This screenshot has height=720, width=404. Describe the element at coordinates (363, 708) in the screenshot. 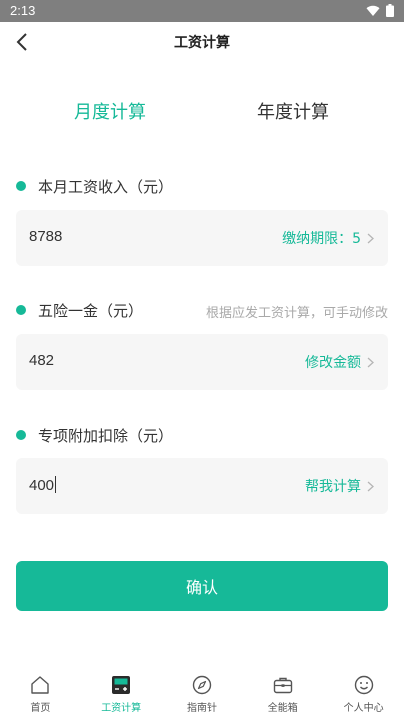

I see `tab-profile-label: 个人中心` at that location.